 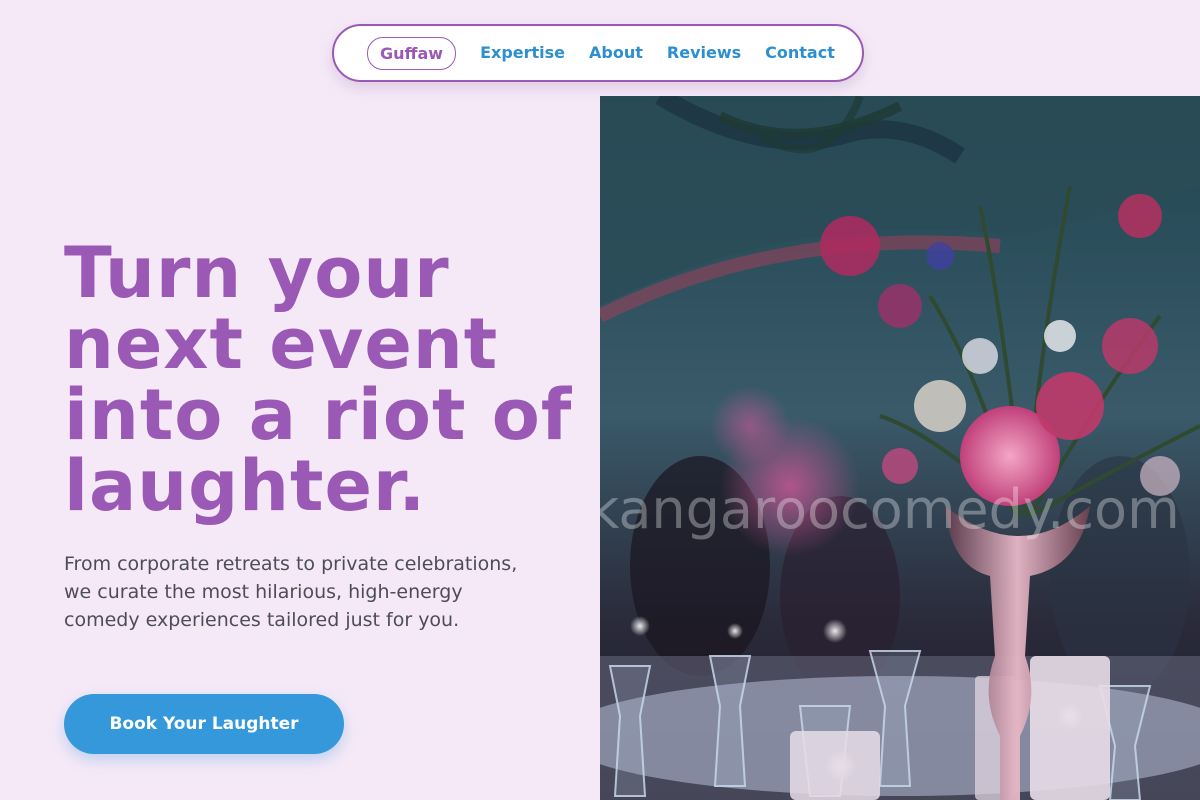 What do you see at coordinates (204, 724) in the screenshot?
I see `book-laughter-button: Book Your Laughter` at bounding box center [204, 724].